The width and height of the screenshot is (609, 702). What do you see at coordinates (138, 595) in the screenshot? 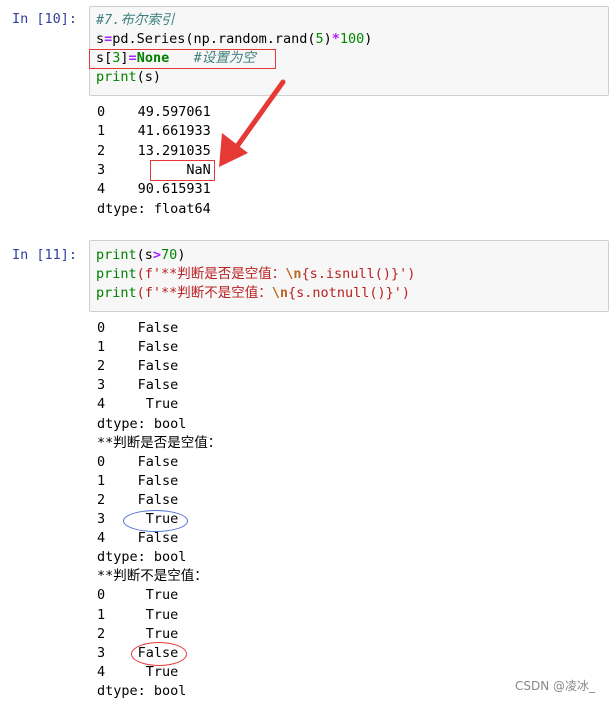
I see `output-line: 0 True` at bounding box center [138, 595].